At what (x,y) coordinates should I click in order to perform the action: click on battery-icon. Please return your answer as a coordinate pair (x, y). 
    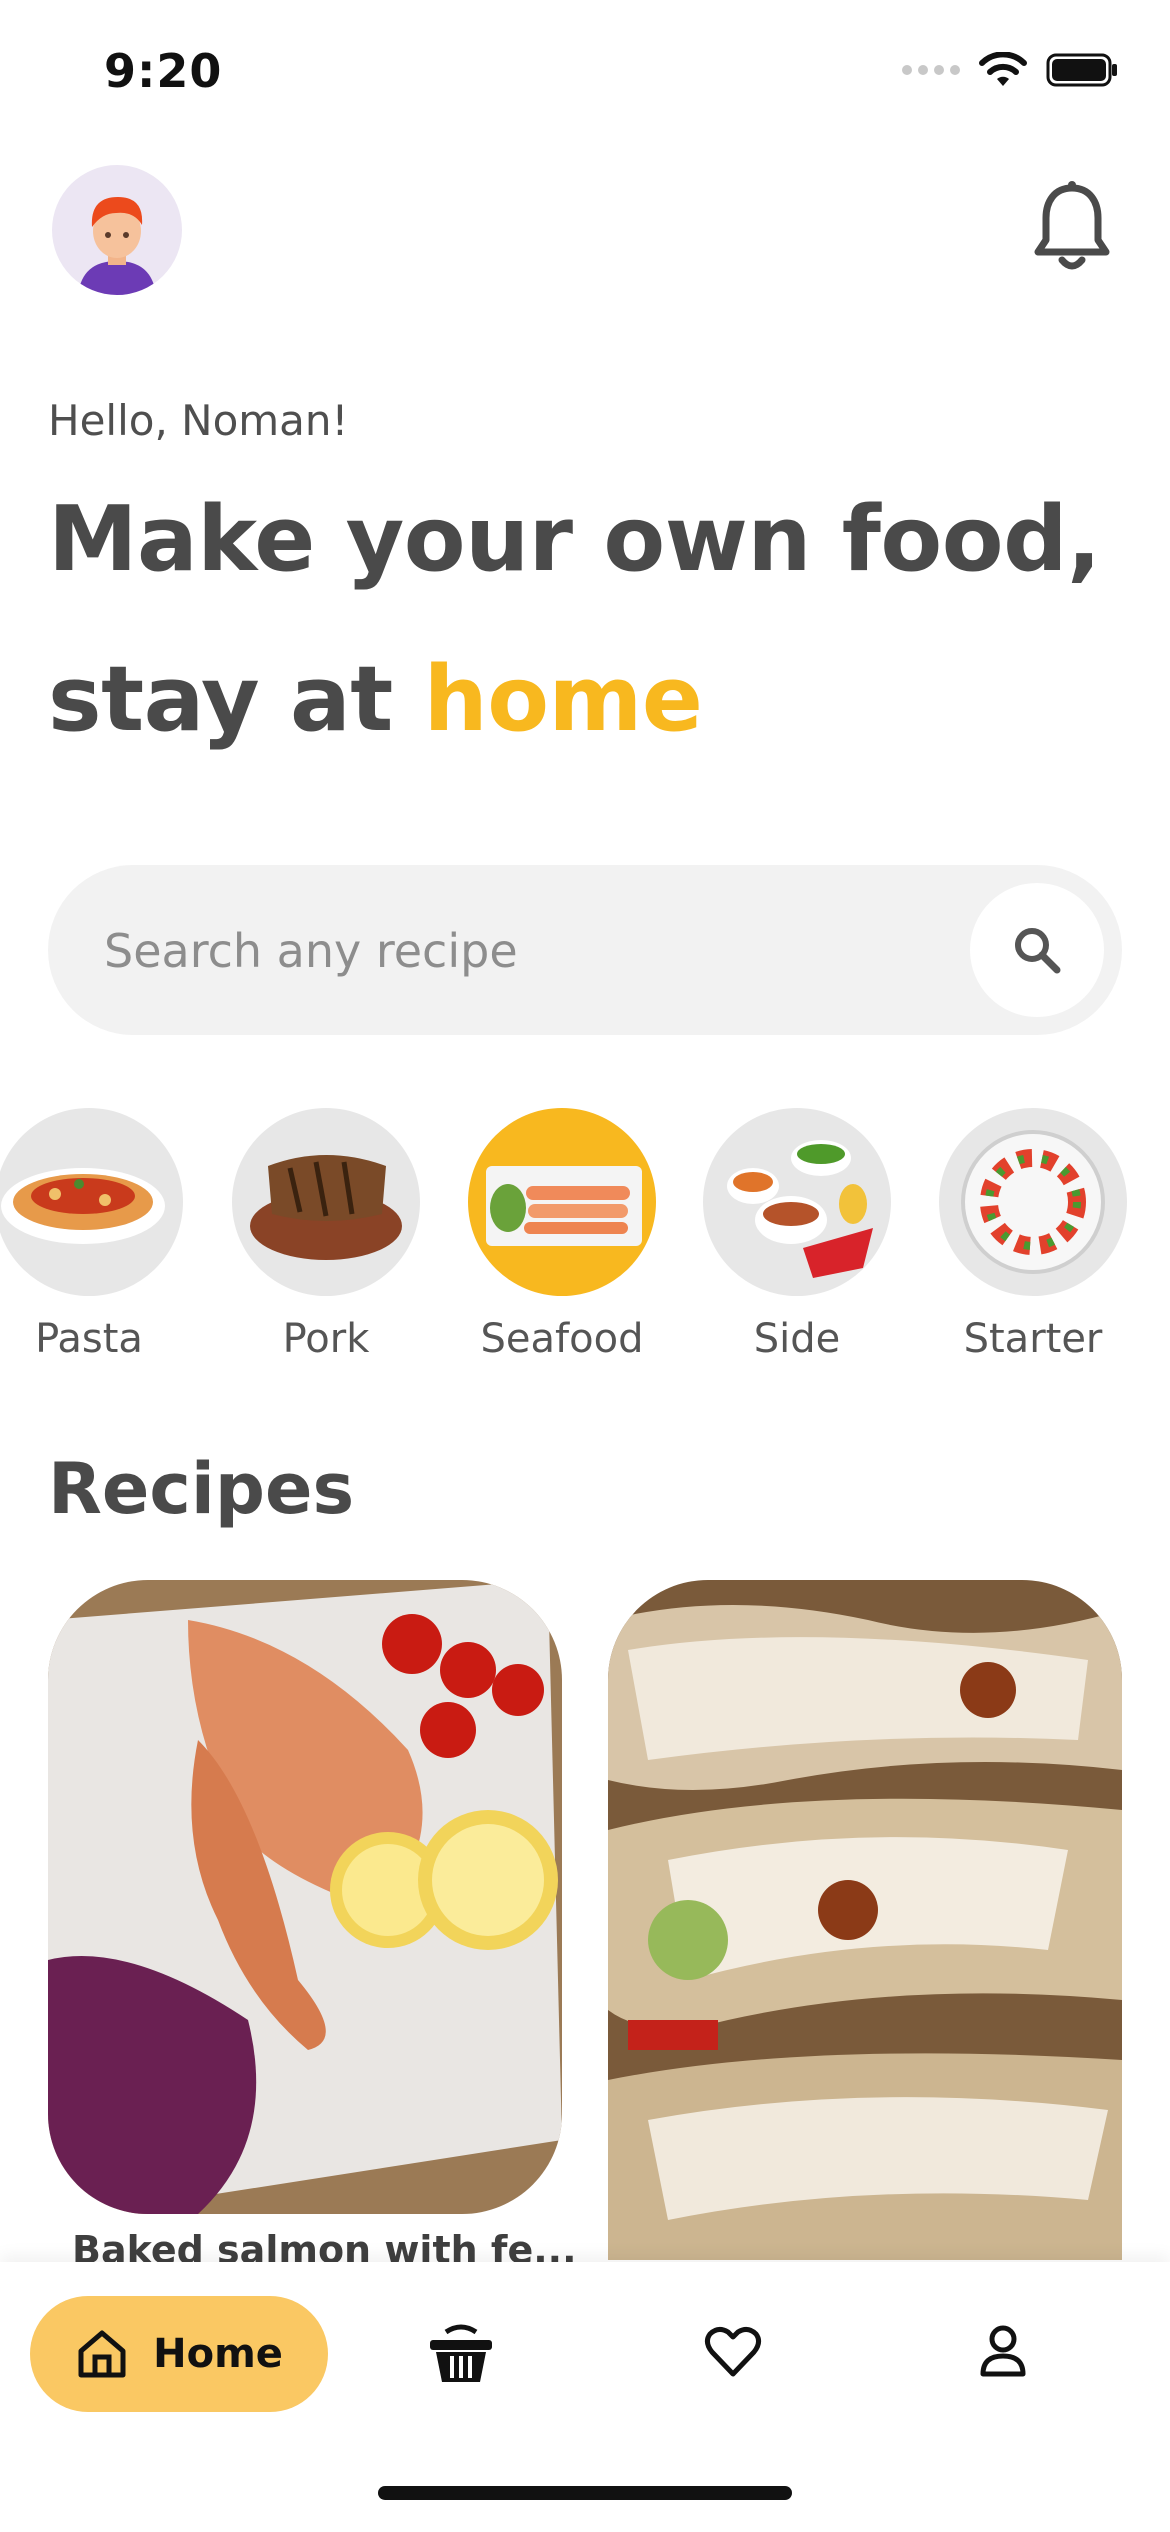
    Looking at the image, I should click on (1081, 70).